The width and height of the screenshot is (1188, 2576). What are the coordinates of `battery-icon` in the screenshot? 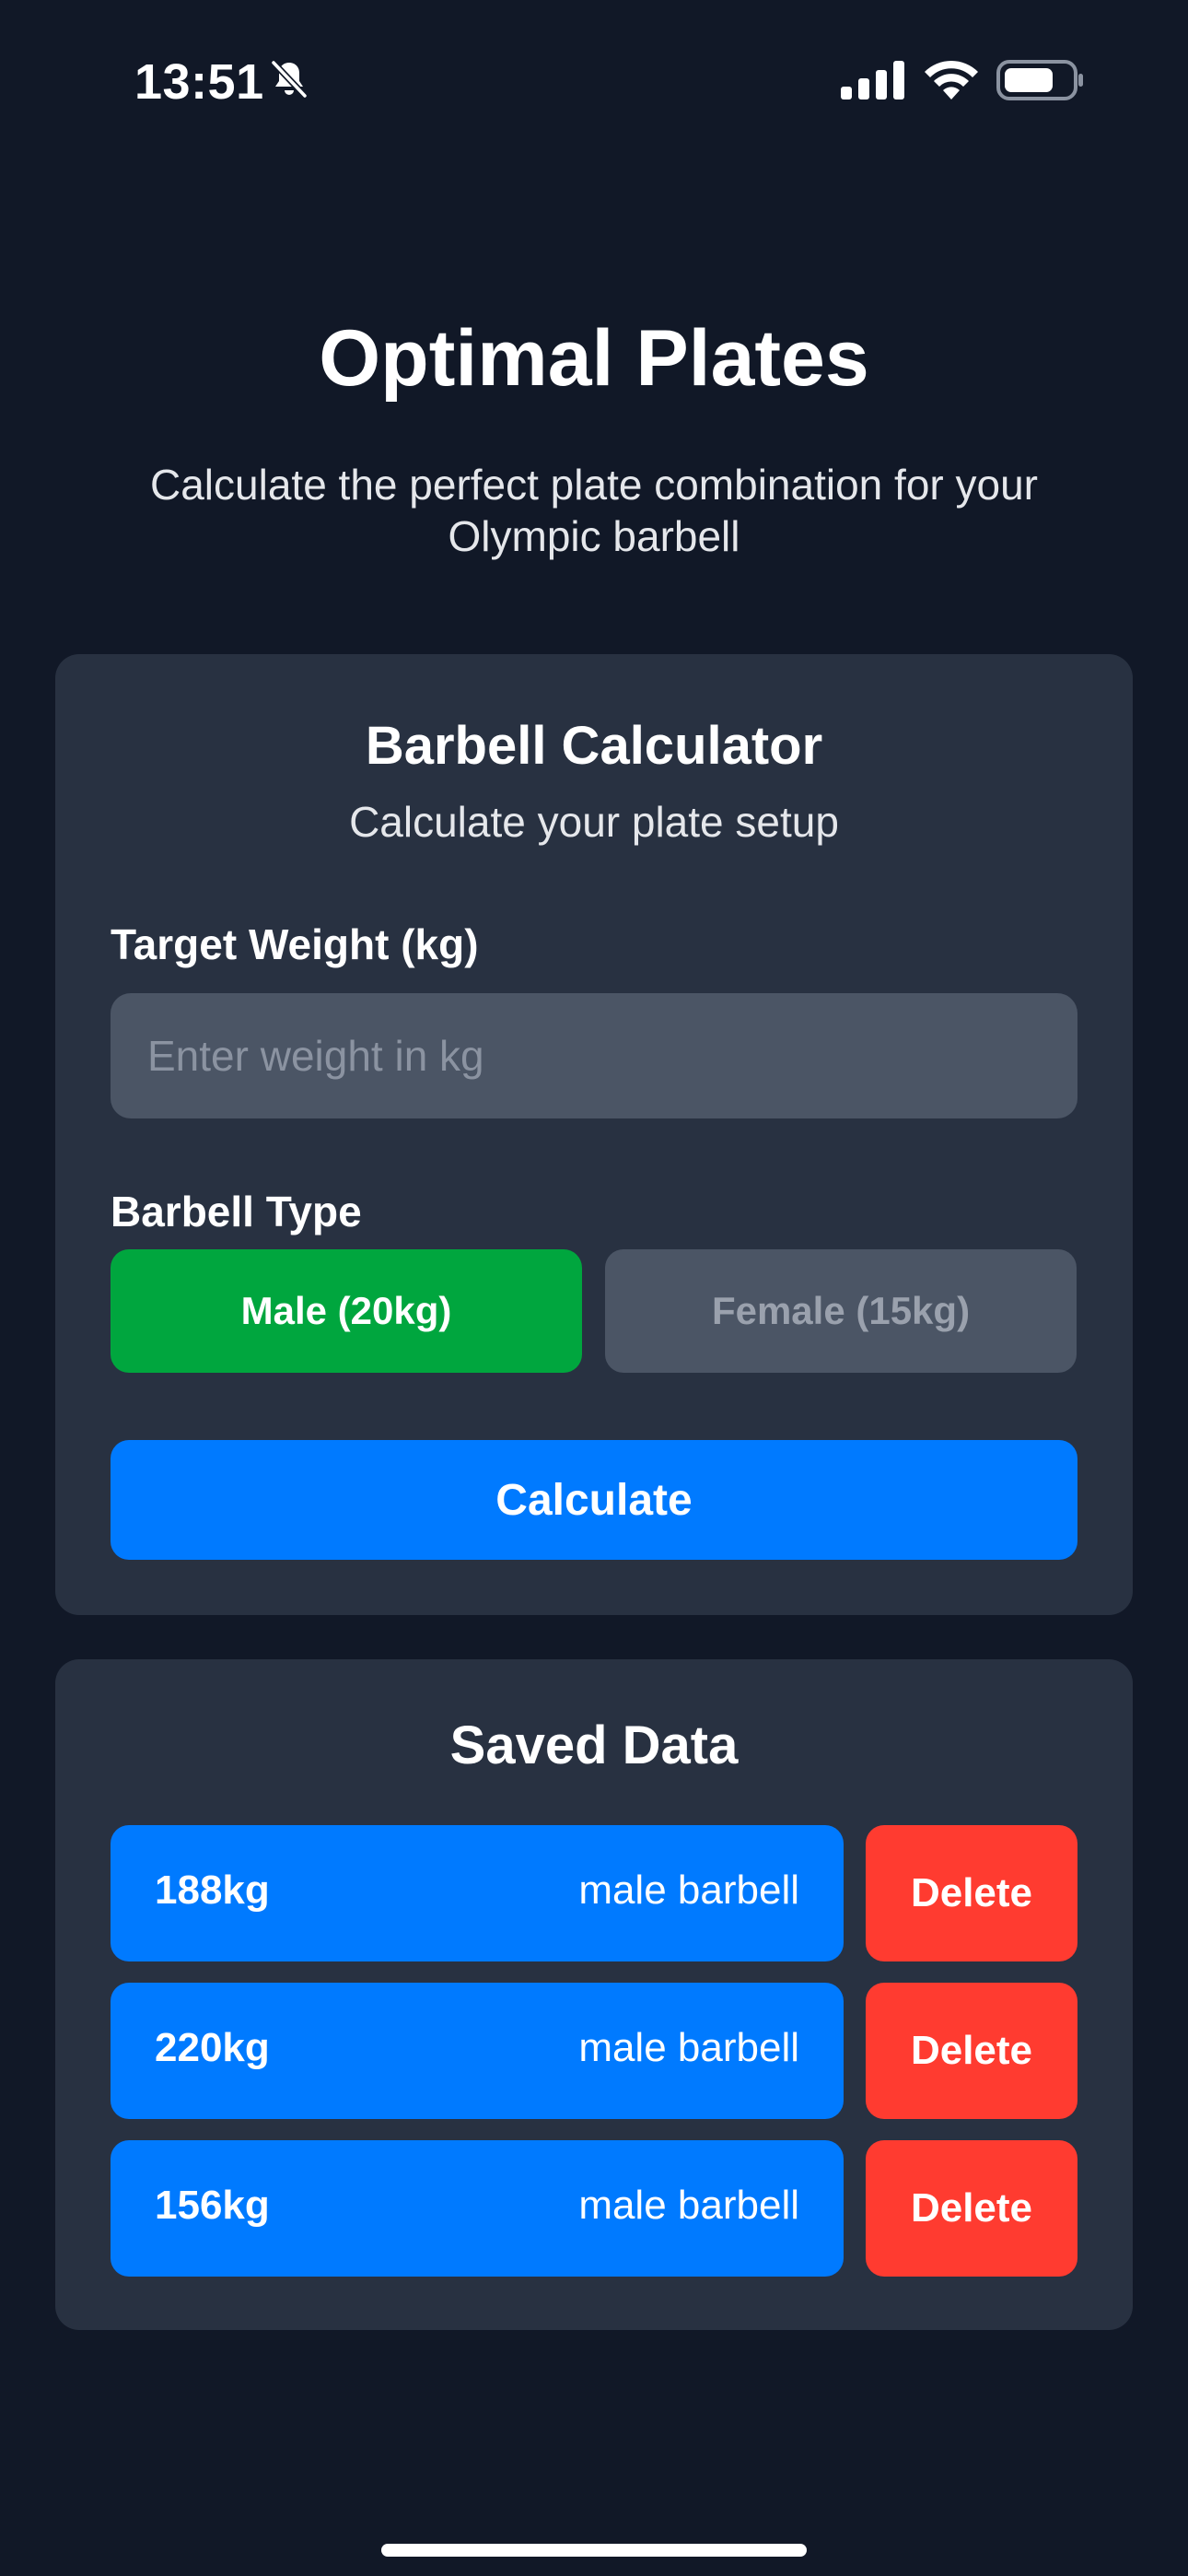 It's located at (1039, 80).